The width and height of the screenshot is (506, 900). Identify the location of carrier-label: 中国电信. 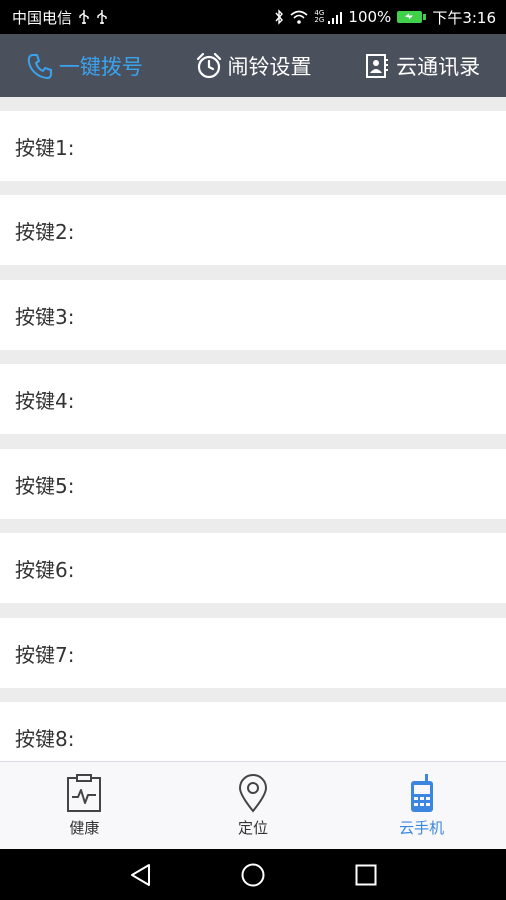
(42, 17).